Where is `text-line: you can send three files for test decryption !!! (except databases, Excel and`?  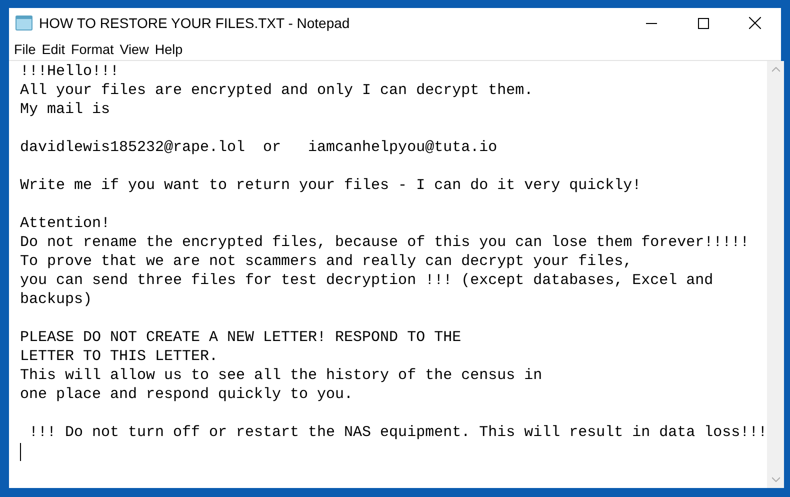 text-line: you can send three files for test decryption !!! (except databases, Excel and is located at coordinates (367, 280).